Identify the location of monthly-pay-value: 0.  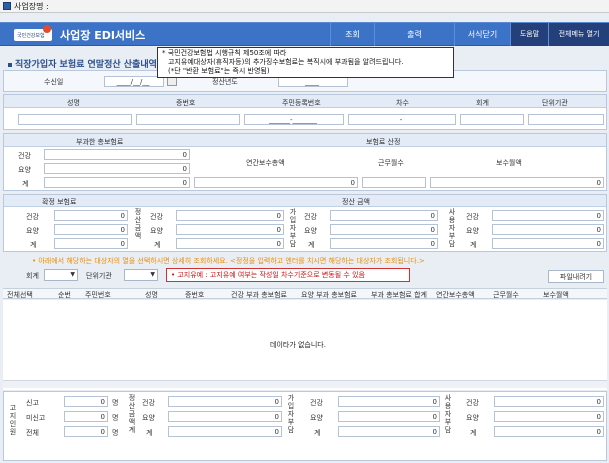
(517, 182).